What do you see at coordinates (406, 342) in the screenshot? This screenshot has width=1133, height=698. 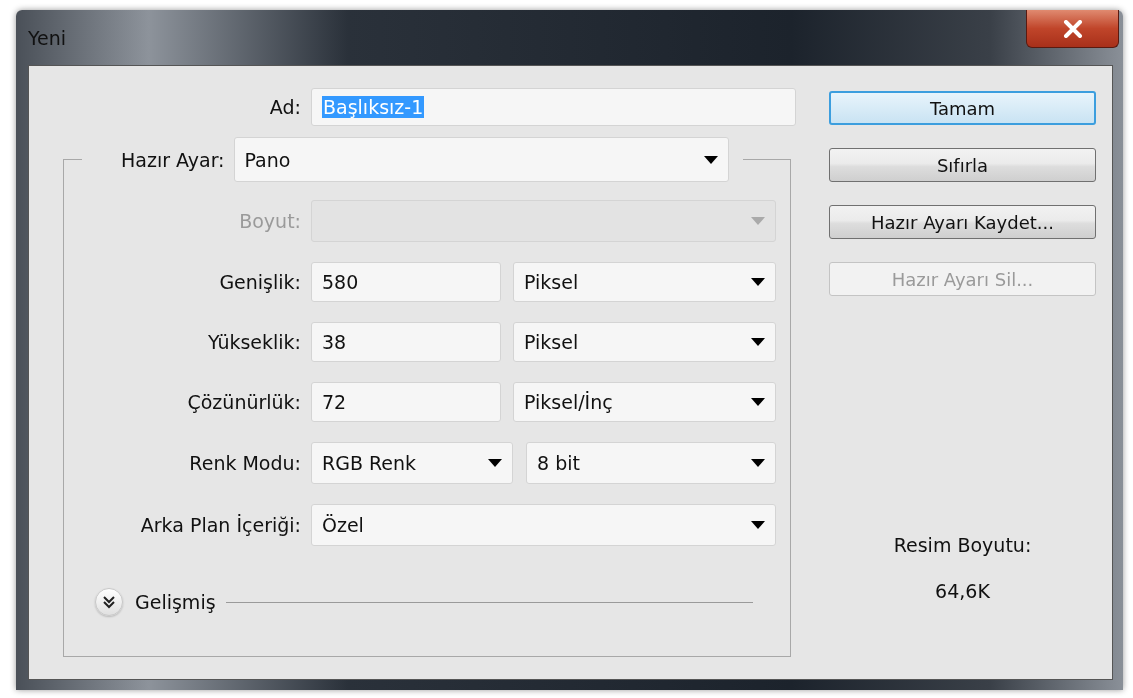 I see `number-field: 38` at bounding box center [406, 342].